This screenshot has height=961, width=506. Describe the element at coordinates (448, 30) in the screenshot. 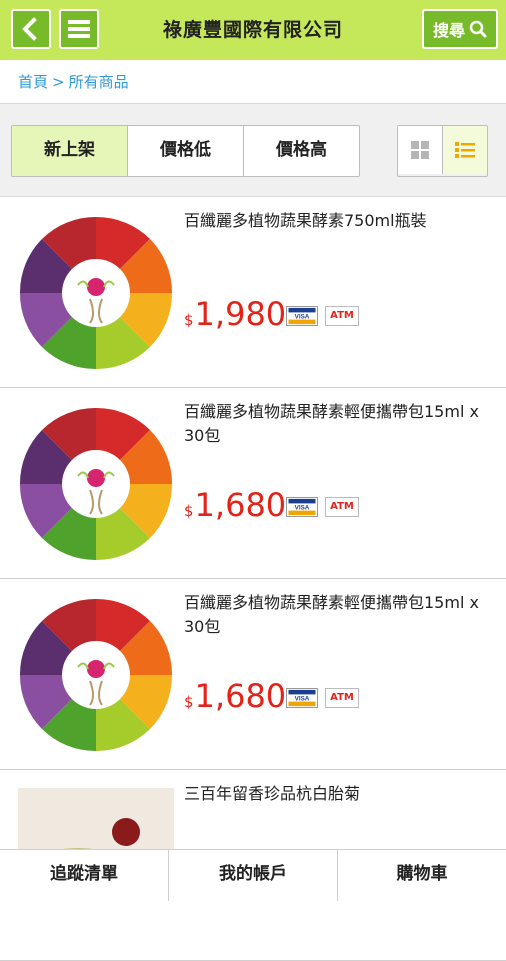

I see `search-label: 搜尋` at that location.